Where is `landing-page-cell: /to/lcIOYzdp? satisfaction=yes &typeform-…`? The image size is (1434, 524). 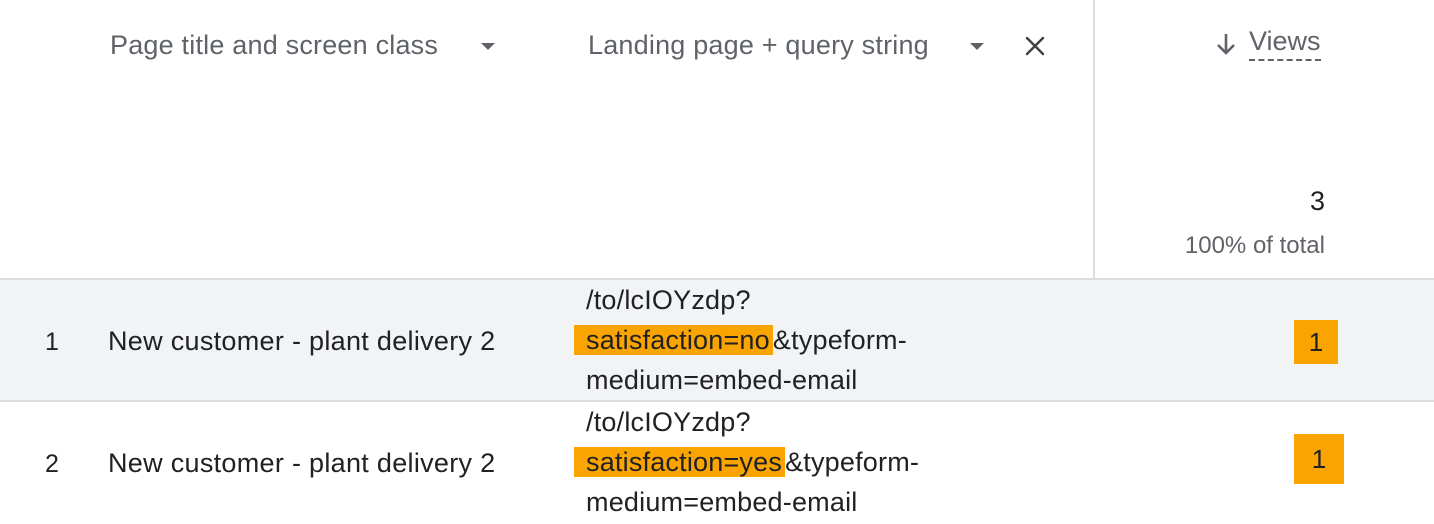 landing-page-cell: /to/lcIOYzdp? satisfaction=yes &typeform-… is located at coordinates (747, 462).